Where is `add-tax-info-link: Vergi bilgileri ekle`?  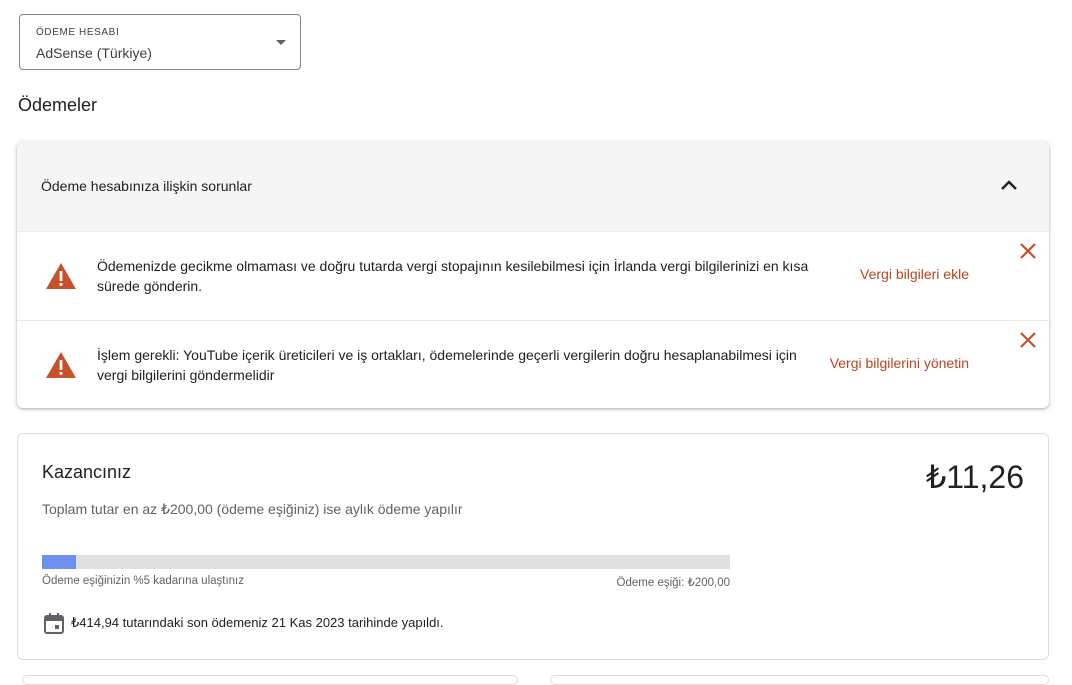
add-tax-info-link: Vergi bilgileri ekle is located at coordinates (914, 274).